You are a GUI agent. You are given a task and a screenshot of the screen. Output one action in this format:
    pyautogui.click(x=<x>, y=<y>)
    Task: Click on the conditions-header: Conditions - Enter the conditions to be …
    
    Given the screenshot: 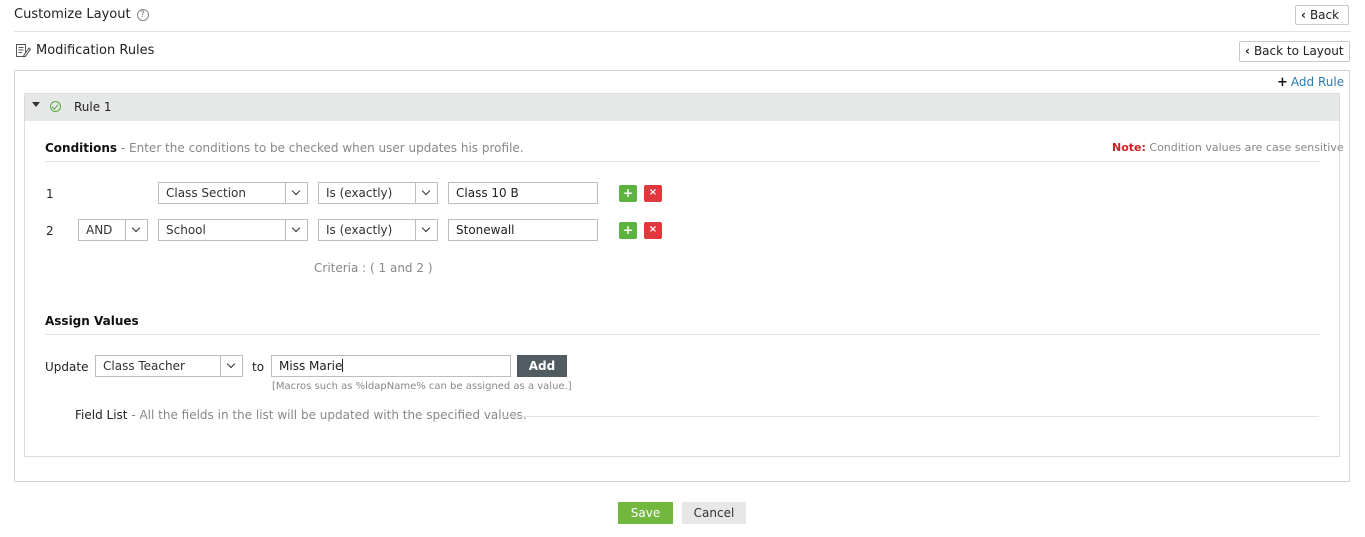 What is the action you would take?
    pyautogui.click(x=284, y=148)
    